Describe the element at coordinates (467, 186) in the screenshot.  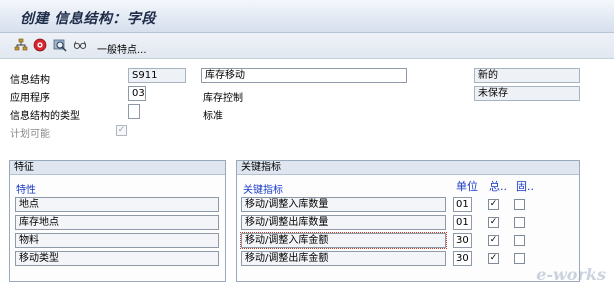
I see `unit-column-header: 单位` at that location.